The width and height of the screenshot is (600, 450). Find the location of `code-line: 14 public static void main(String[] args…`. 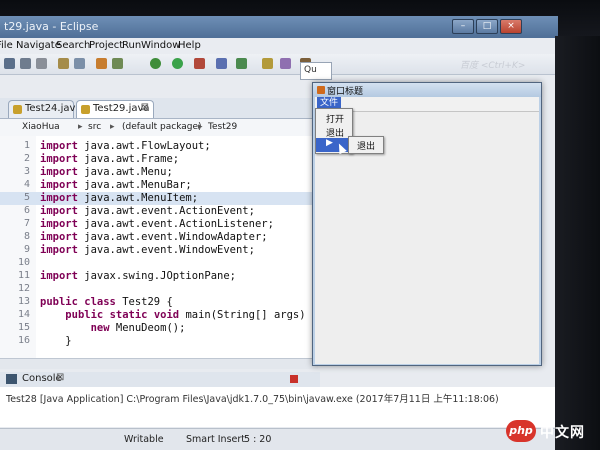

code-line: 14 public static void main(String[] args… is located at coordinates (159, 315).